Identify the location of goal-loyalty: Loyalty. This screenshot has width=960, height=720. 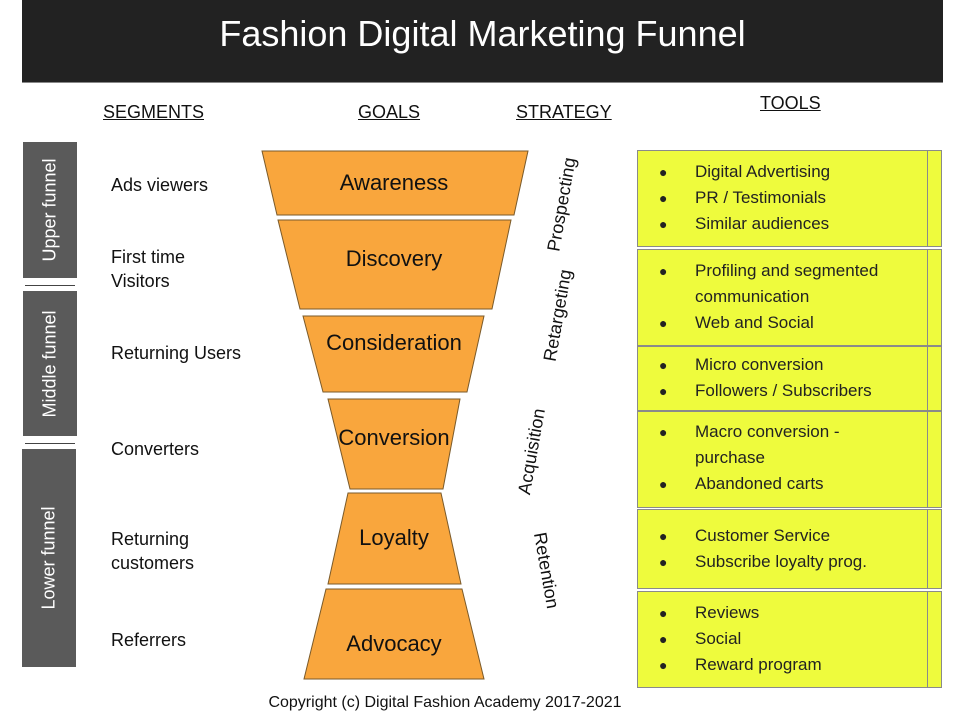
(394, 537).